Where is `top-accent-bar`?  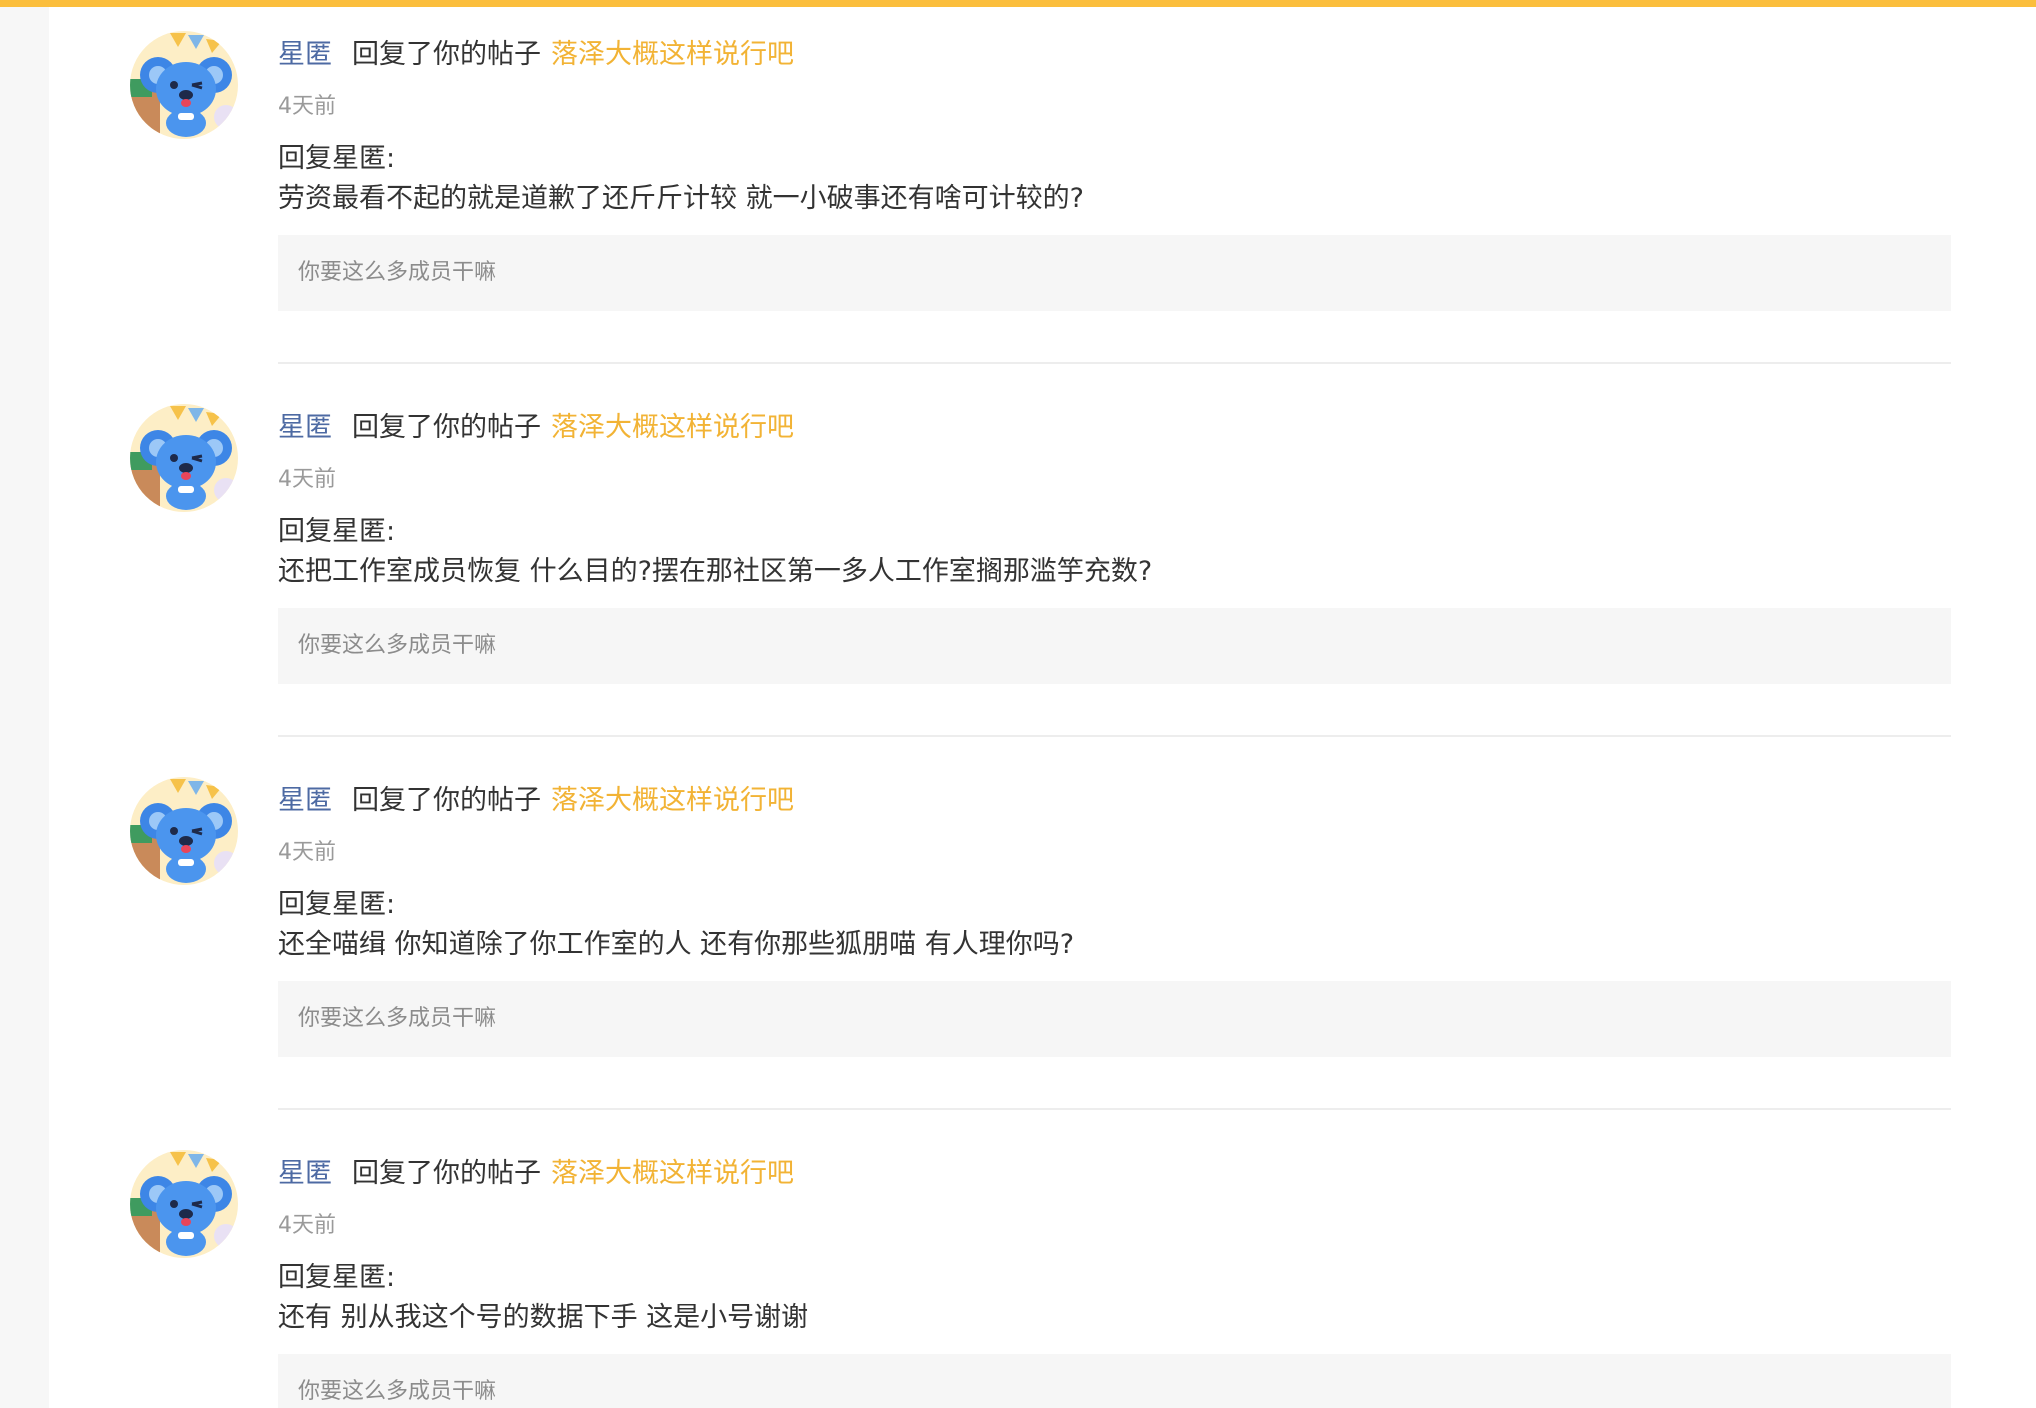 top-accent-bar is located at coordinates (1018, 3).